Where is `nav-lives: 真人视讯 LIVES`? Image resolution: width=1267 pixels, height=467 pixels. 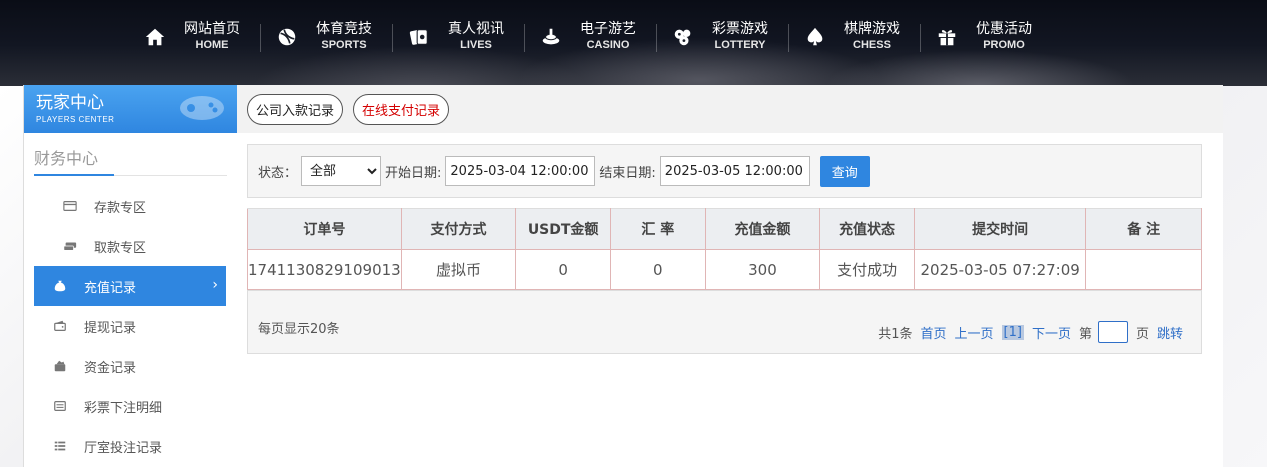 nav-lives: 真人视讯 LIVES is located at coordinates (458, 37).